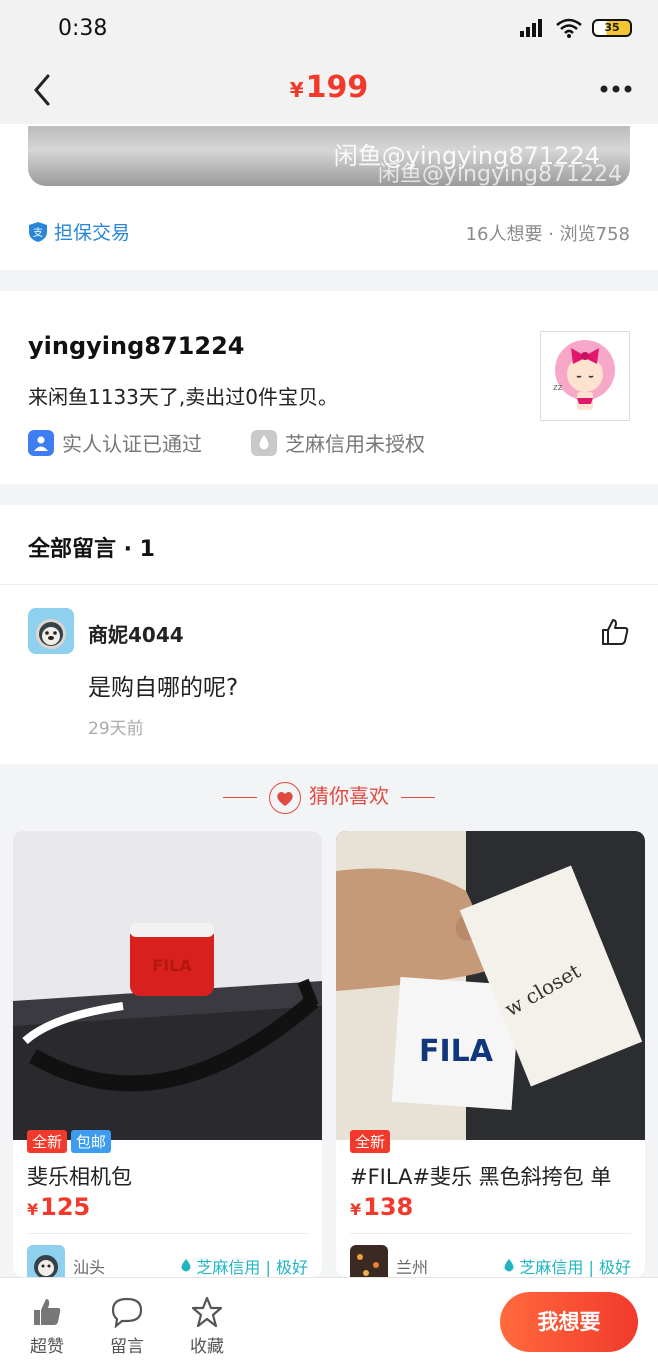  What do you see at coordinates (89, 1267) in the screenshot?
I see `seller-city: 汕头` at bounding box center [89, 1267].